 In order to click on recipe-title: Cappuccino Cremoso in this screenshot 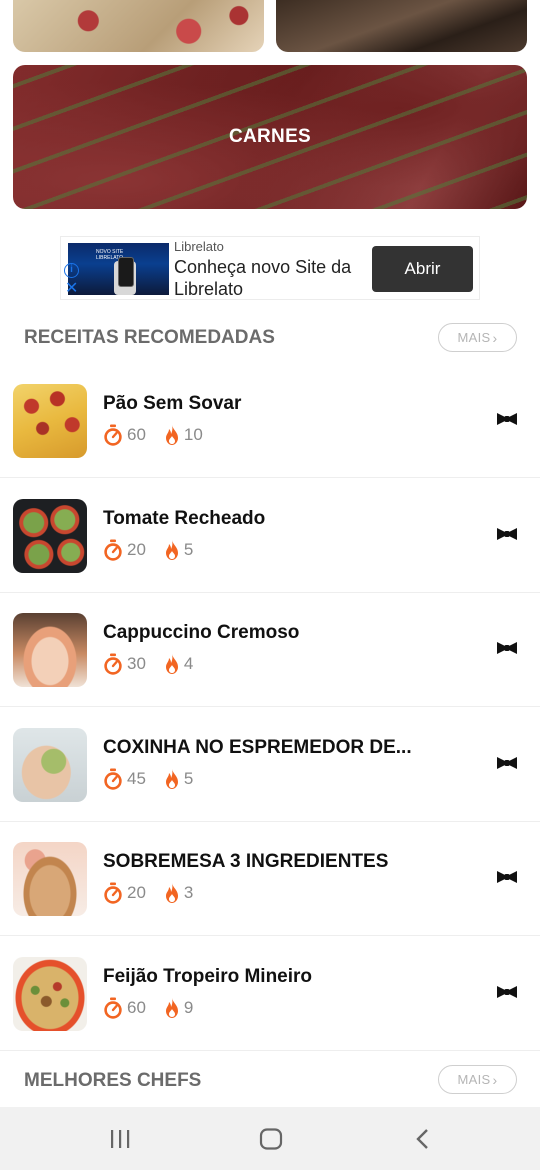, I will do `click(201, 633)`.